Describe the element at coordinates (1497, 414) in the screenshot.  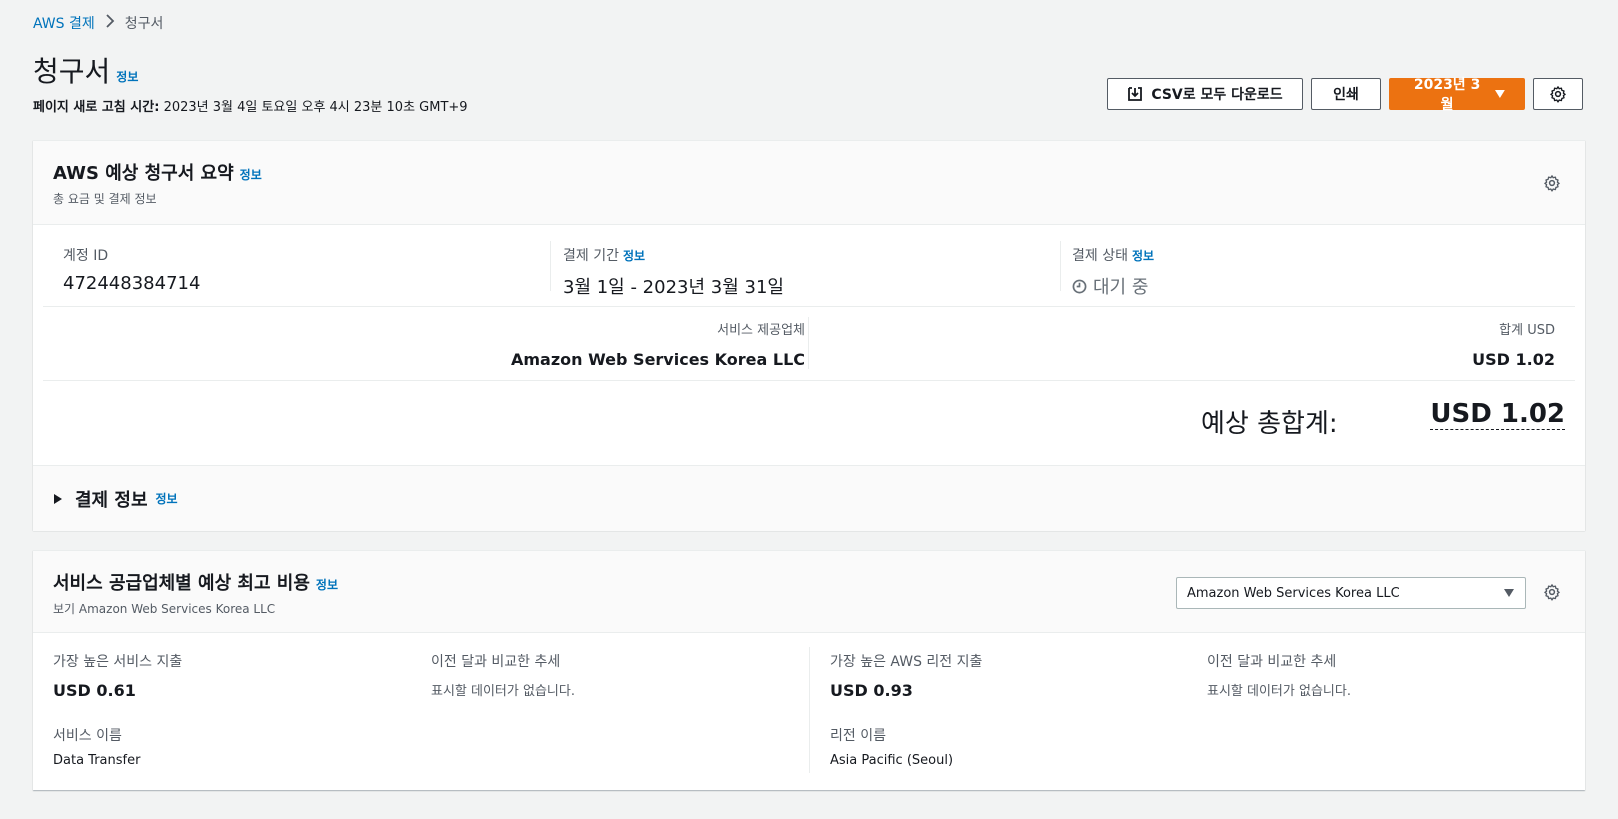
I see `grand-total-value: USD 1.02` at that location.